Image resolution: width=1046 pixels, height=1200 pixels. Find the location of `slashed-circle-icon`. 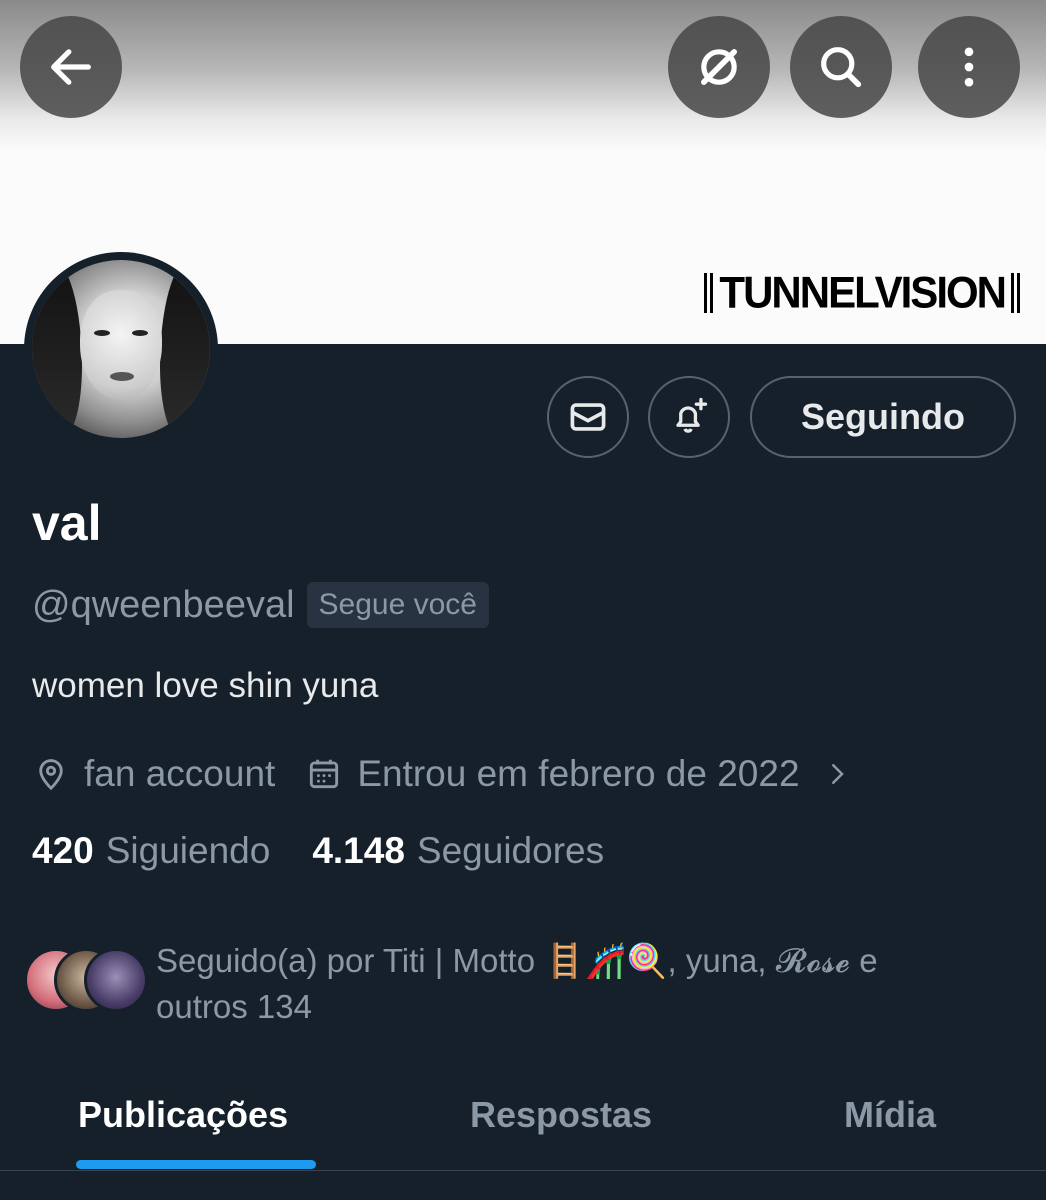

slashed-circle-icon is located at coordinates (719, 67).